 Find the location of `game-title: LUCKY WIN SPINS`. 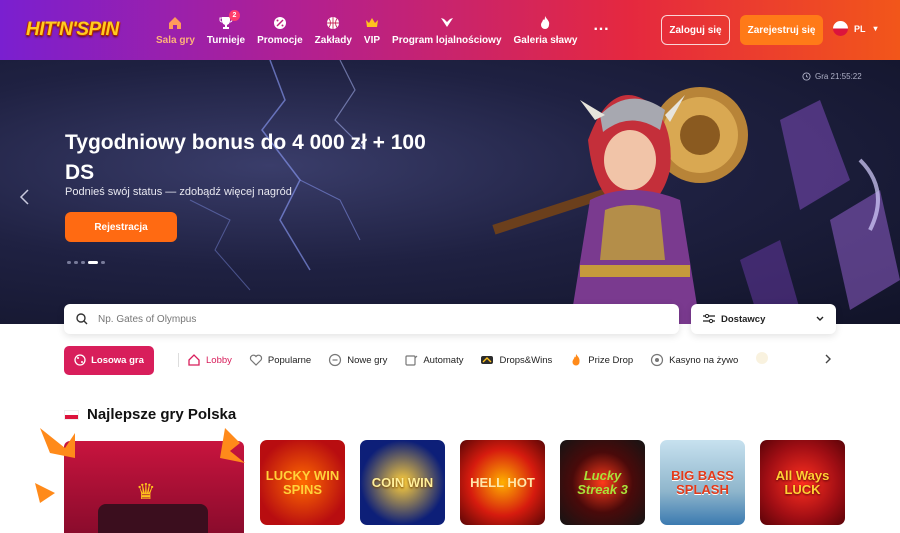

game-title: LUCKY WIN SPINS is located at coordinates (302, 482).